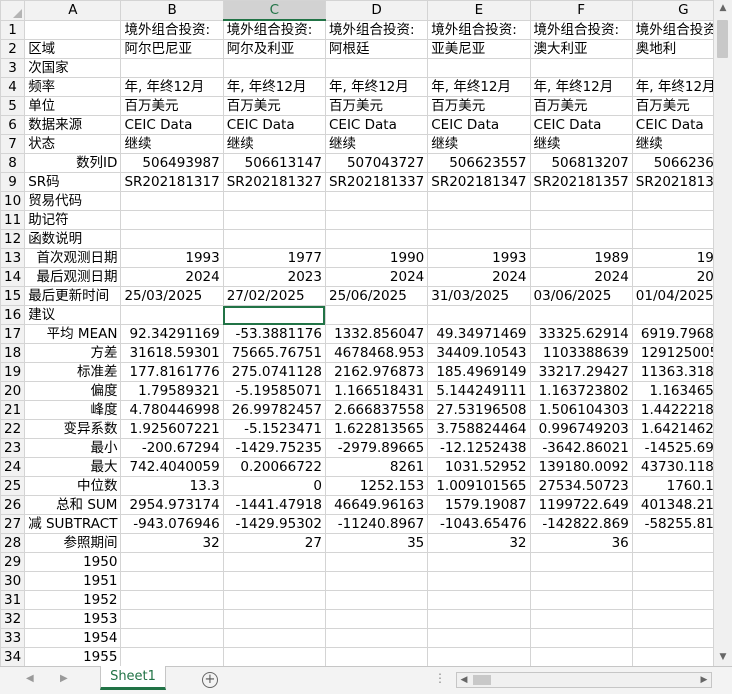  I want to click on prev-sheet-icon: ◀, so click(30, 678).